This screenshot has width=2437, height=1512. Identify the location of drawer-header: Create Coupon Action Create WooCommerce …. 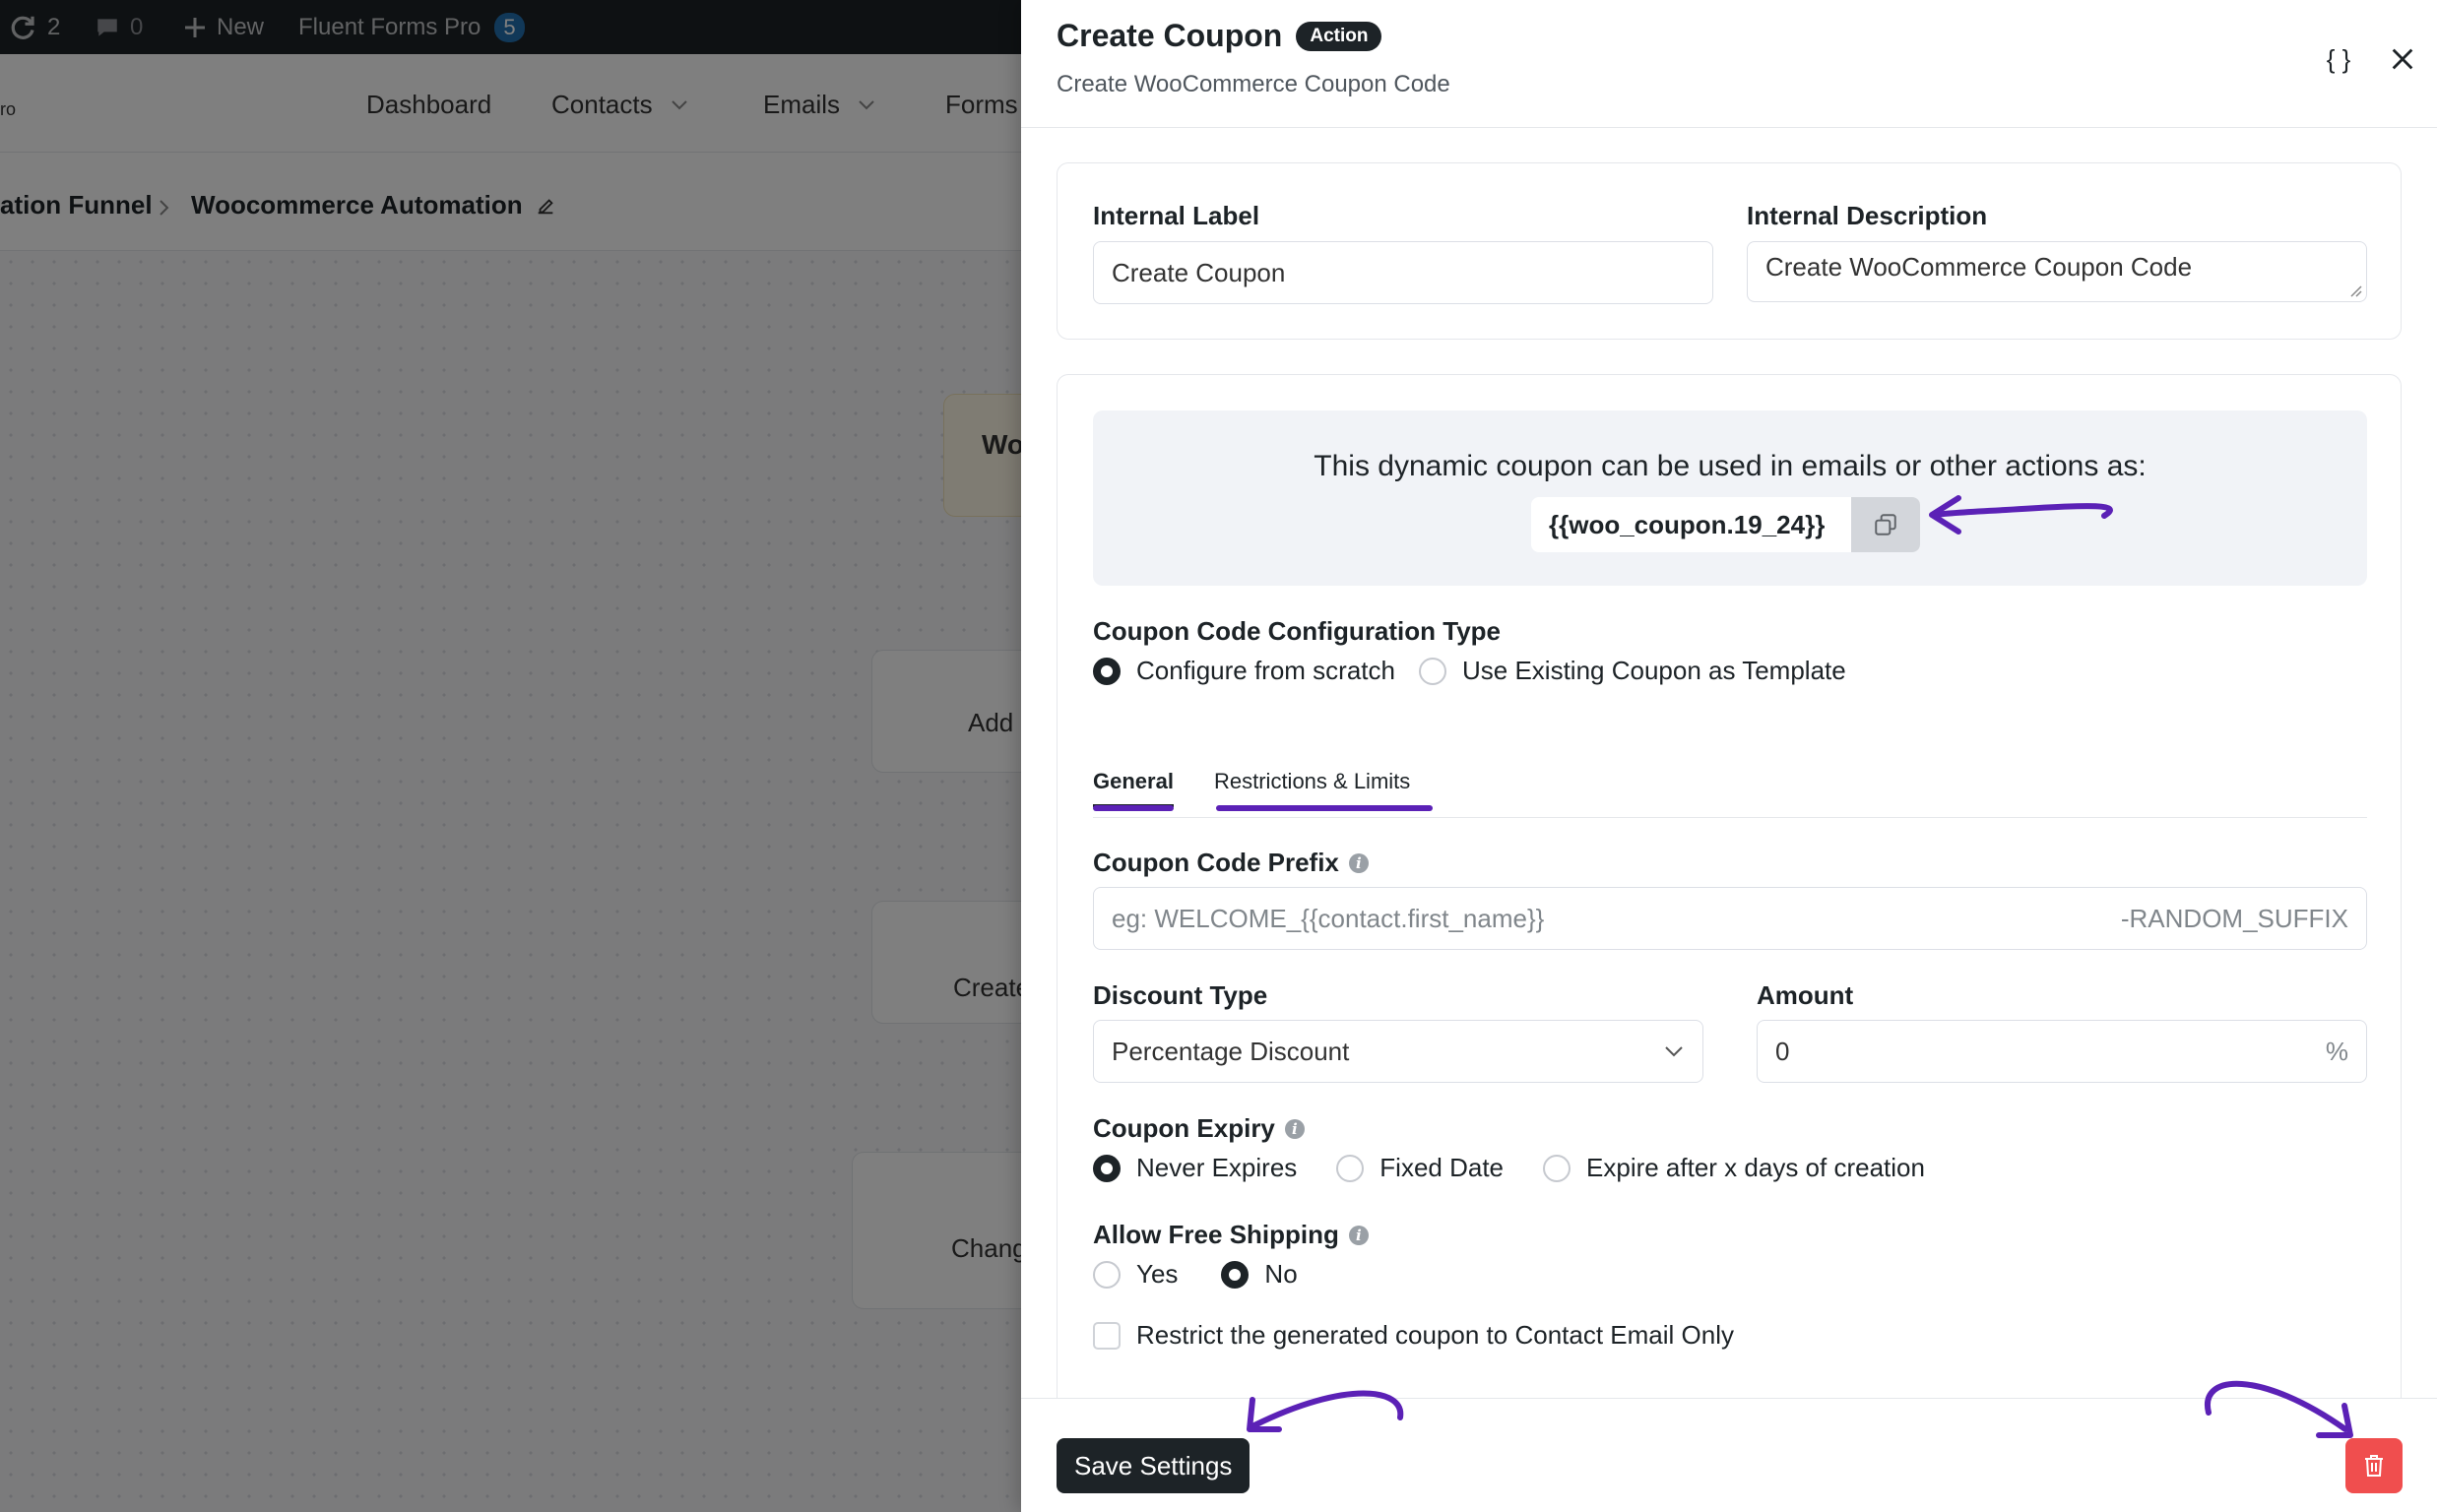
(1729, 64).